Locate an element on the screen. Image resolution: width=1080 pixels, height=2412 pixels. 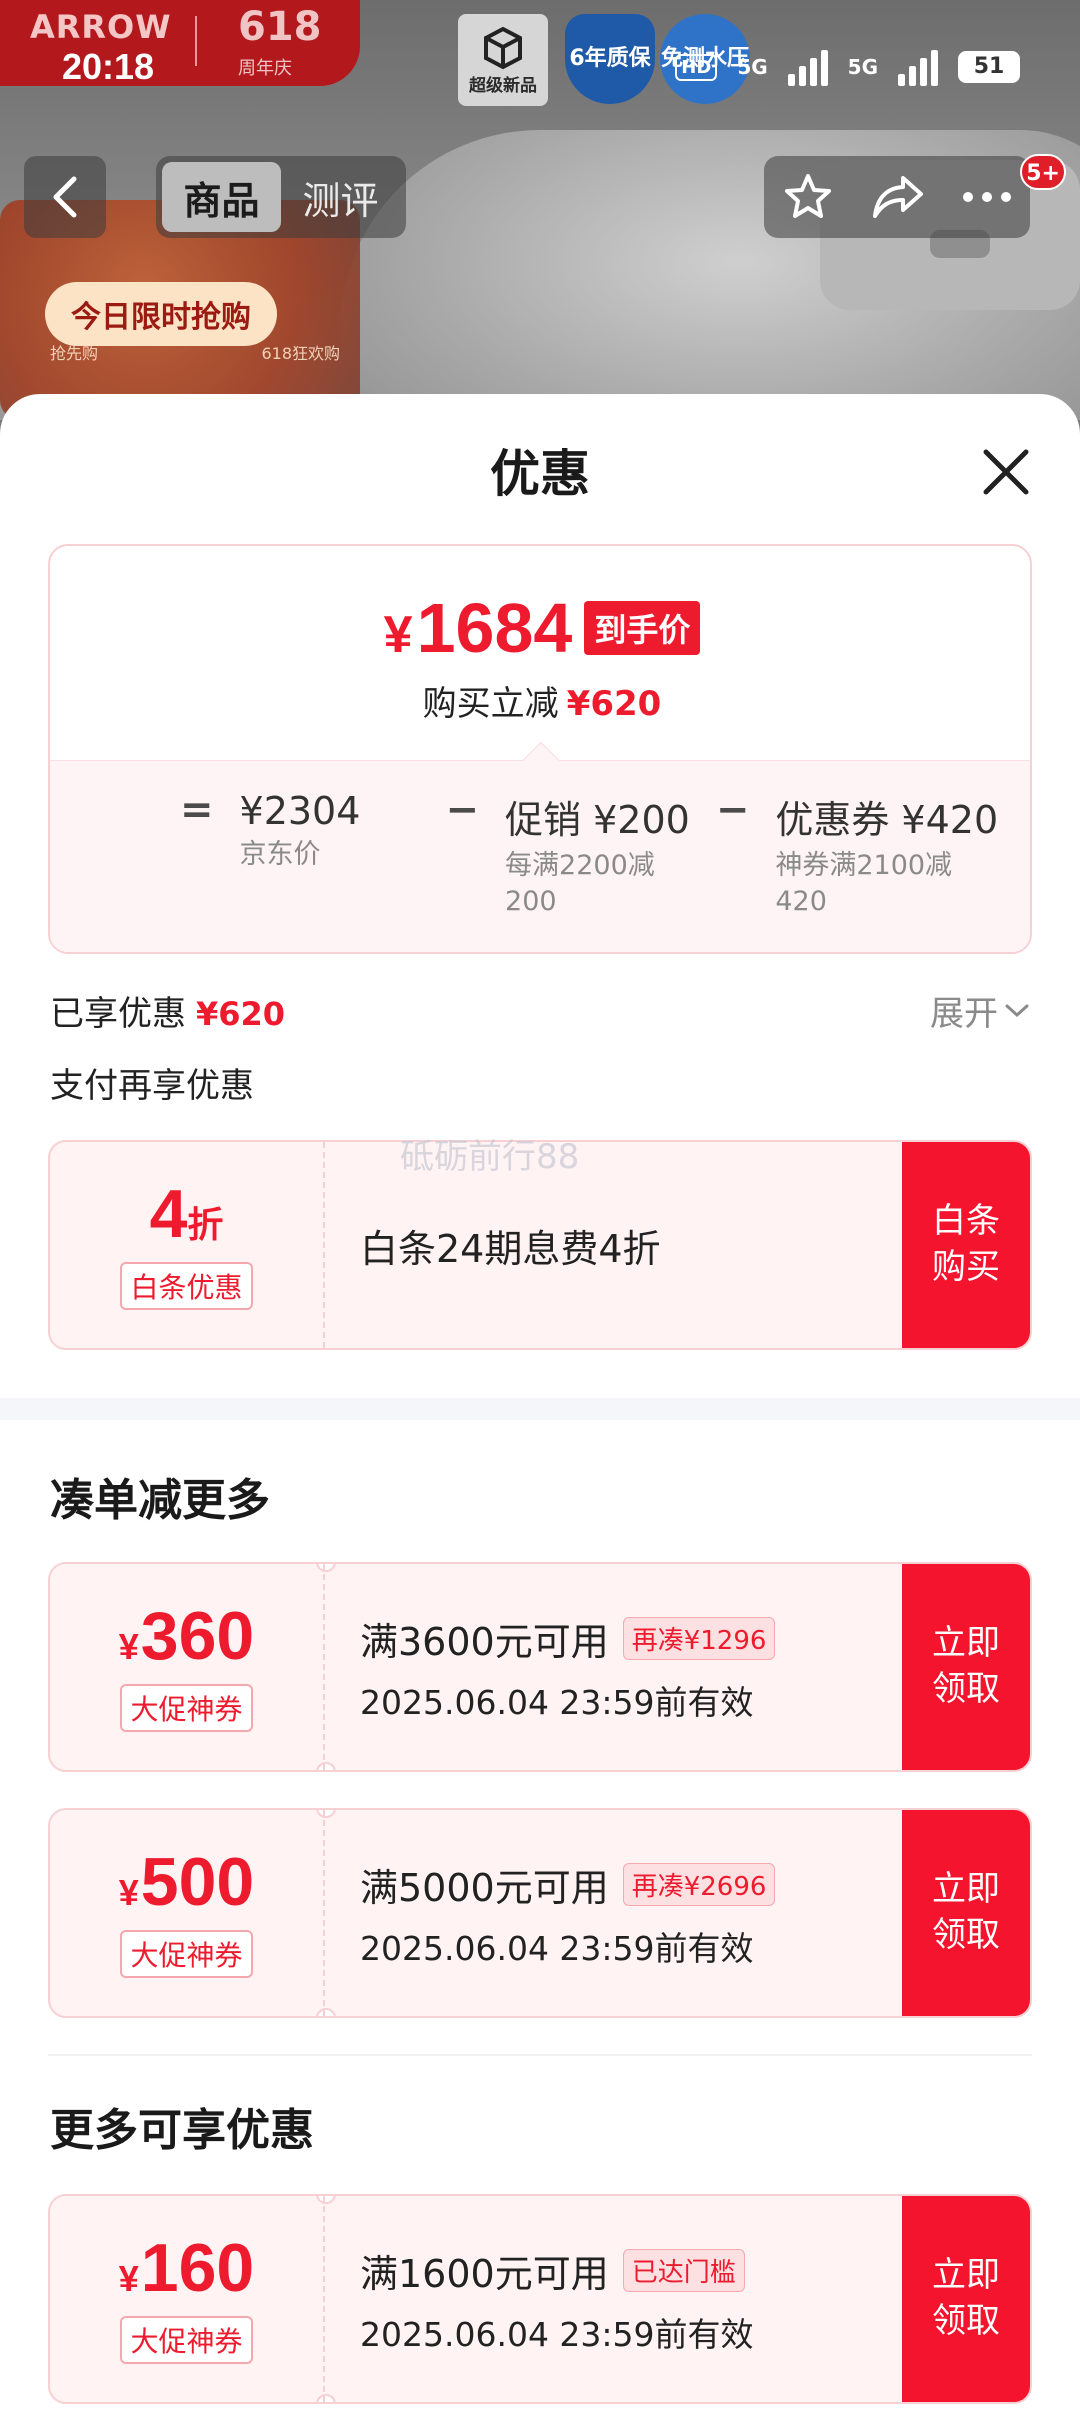
status-icons: HD 5G 5G 51 is located at coordinates (847, 67).